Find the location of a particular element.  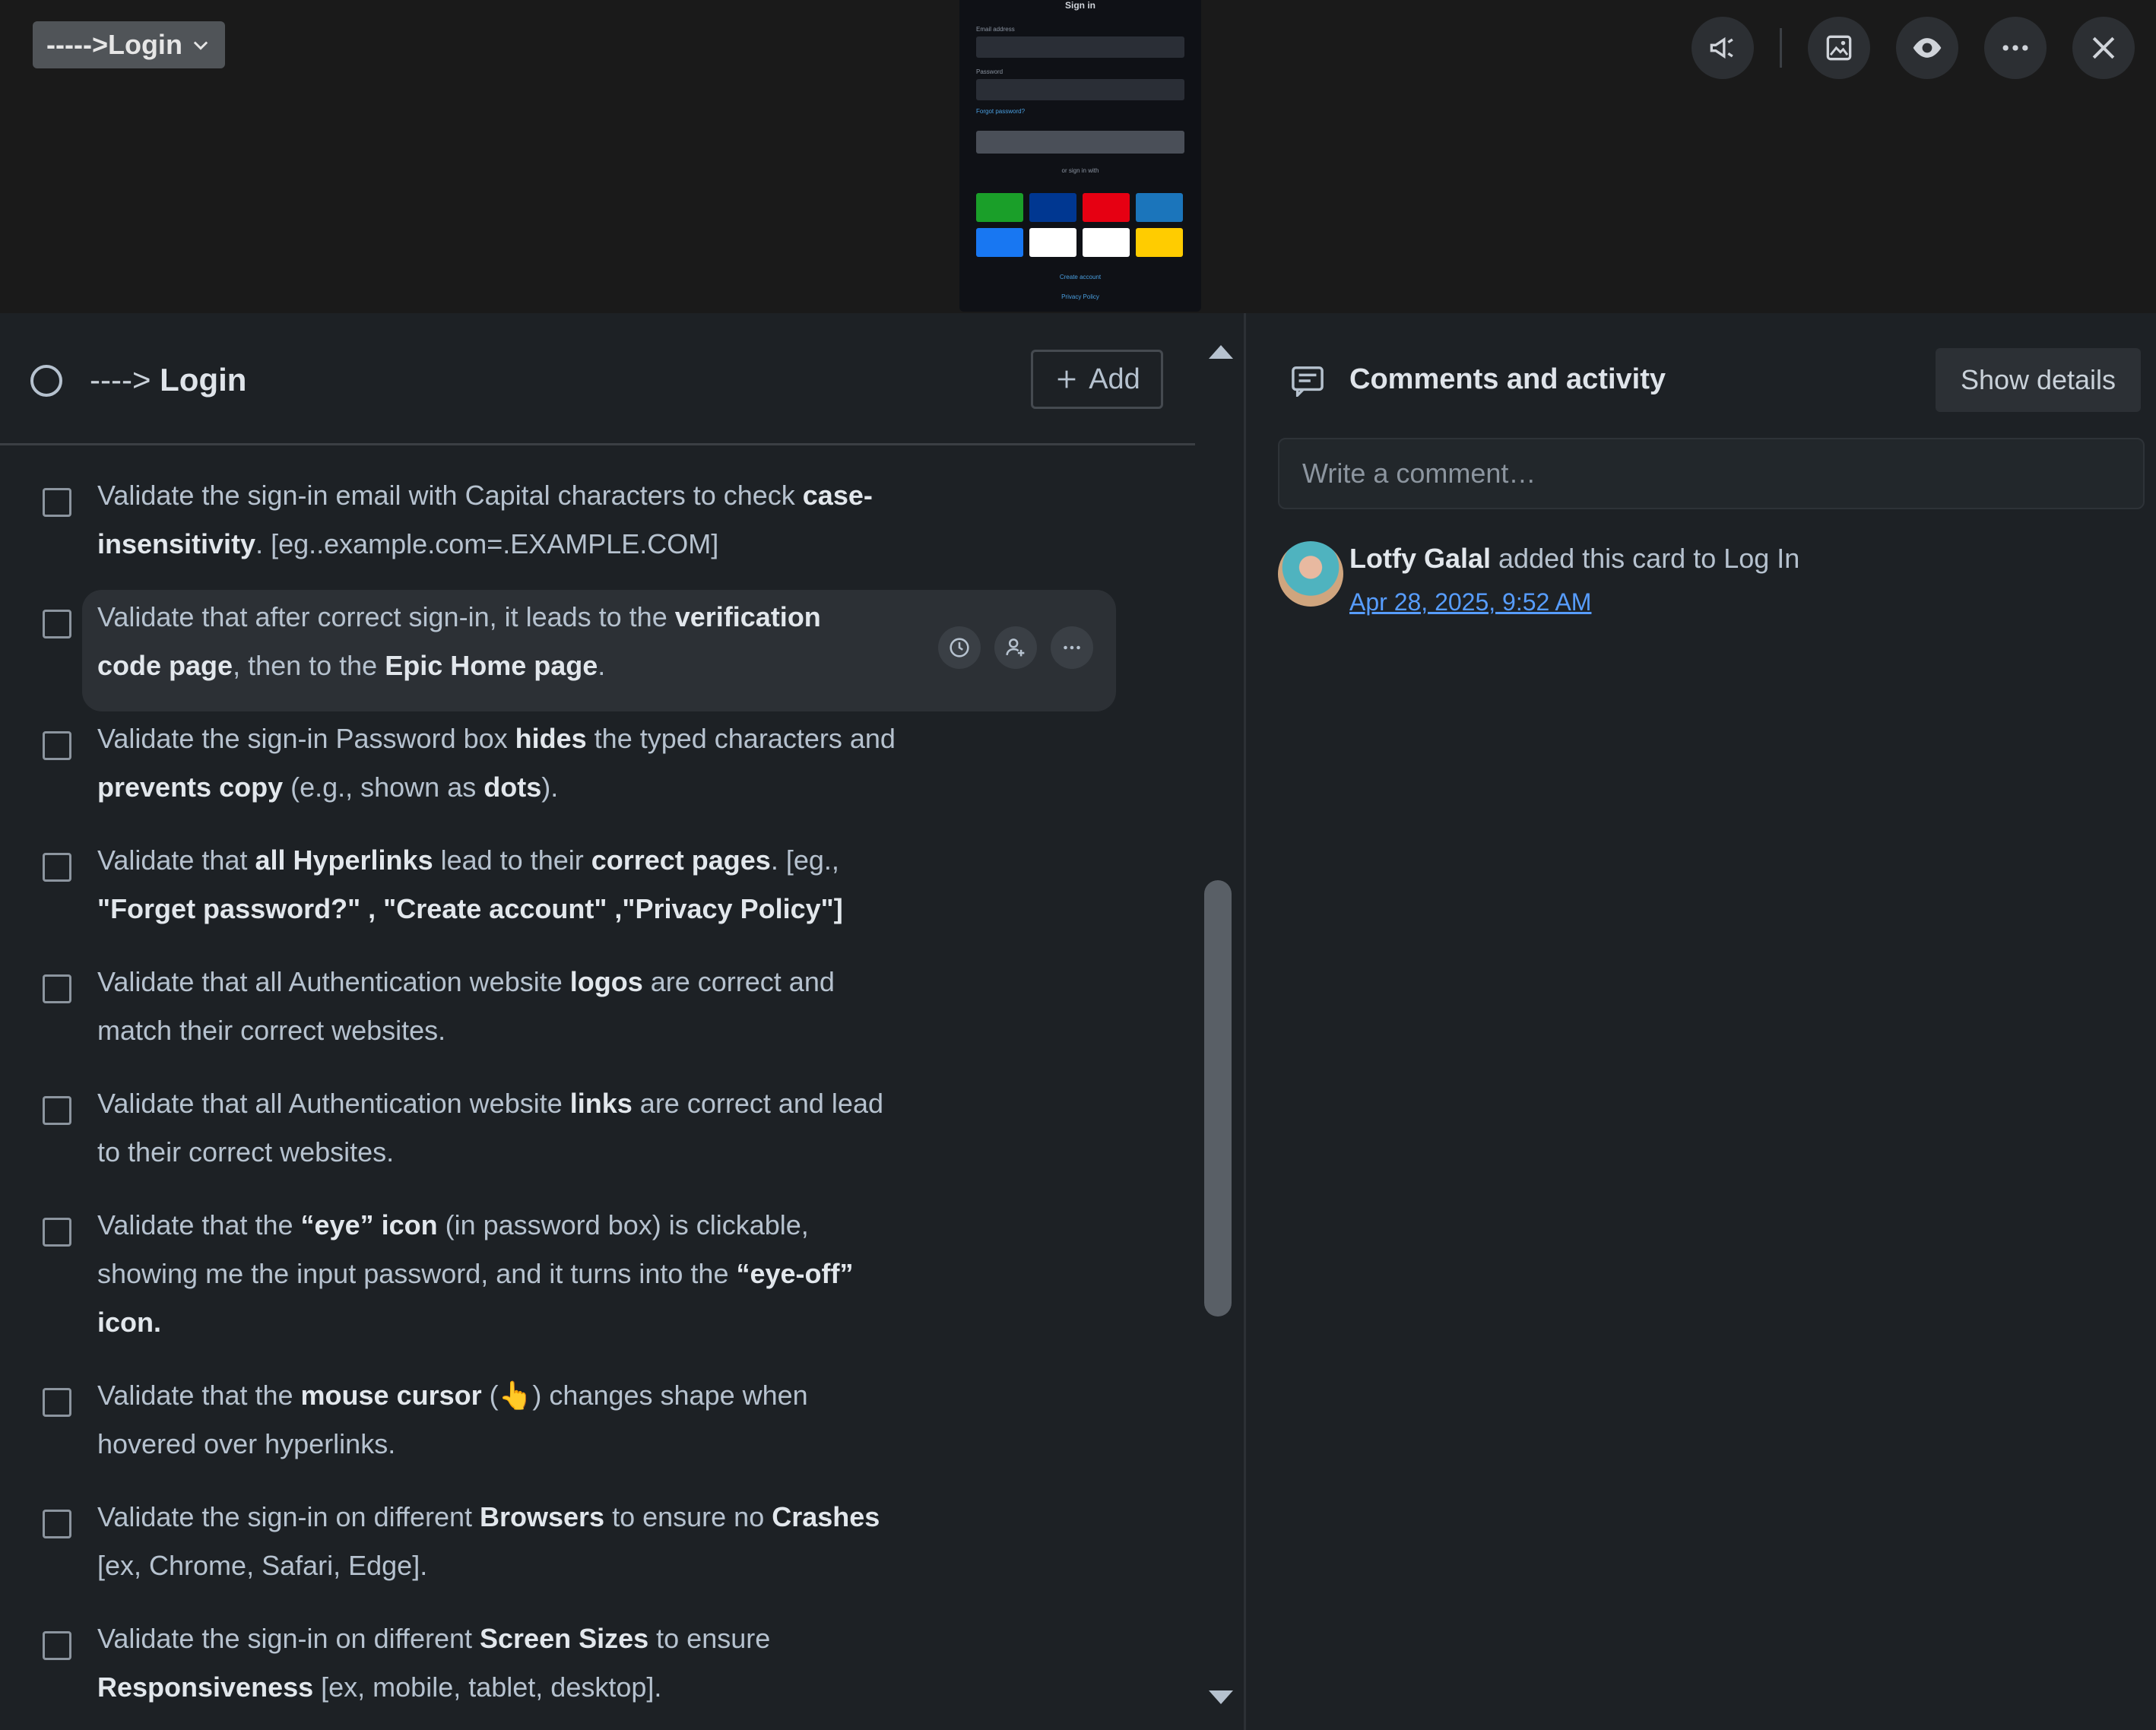

activity-user: Lotfy Galal is located at coordinates (1420, 558).